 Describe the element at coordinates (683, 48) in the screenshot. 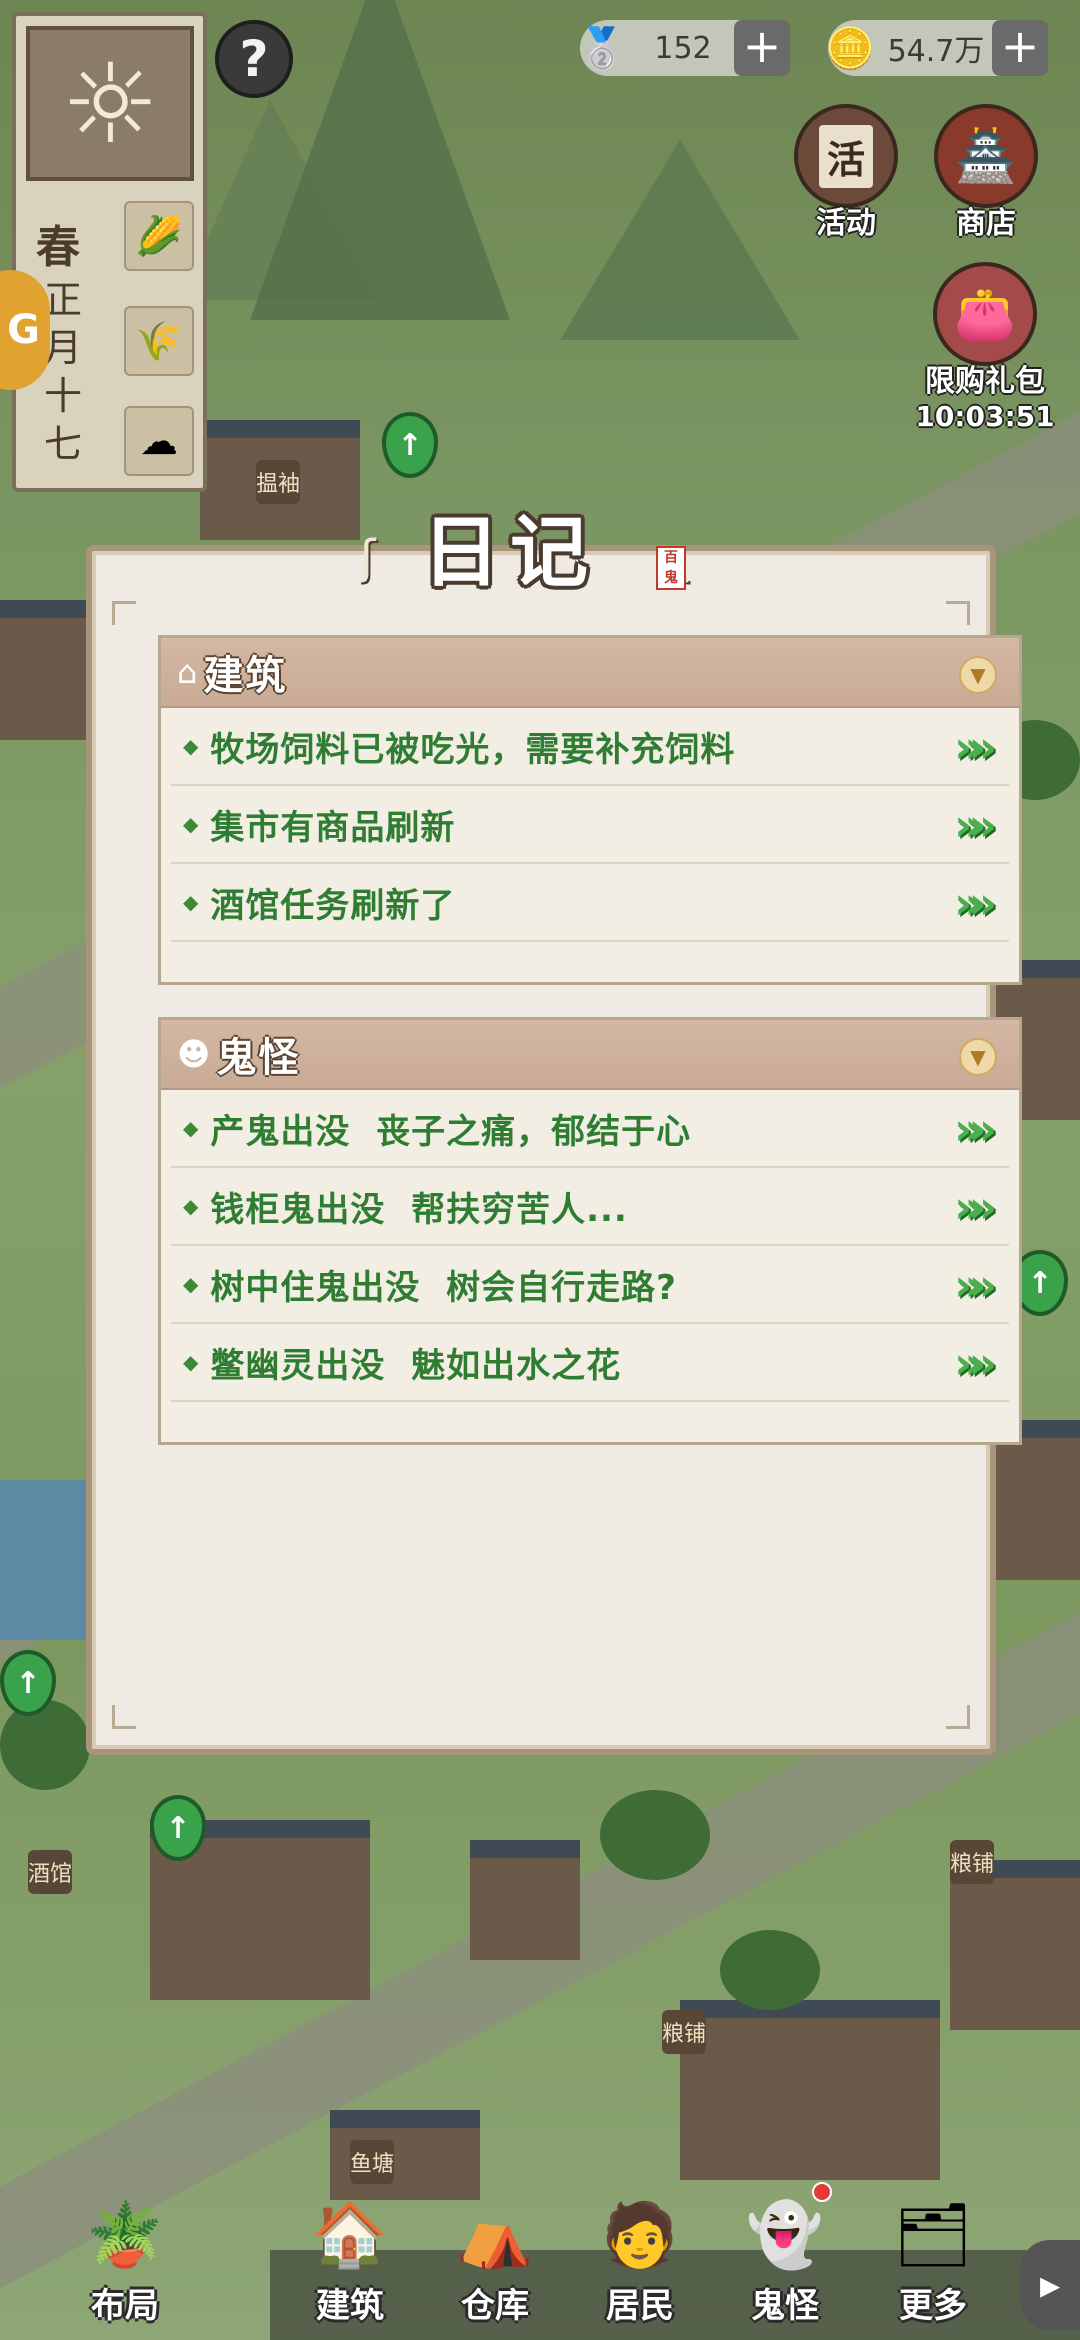

I see `silver-value: 152` at that location.